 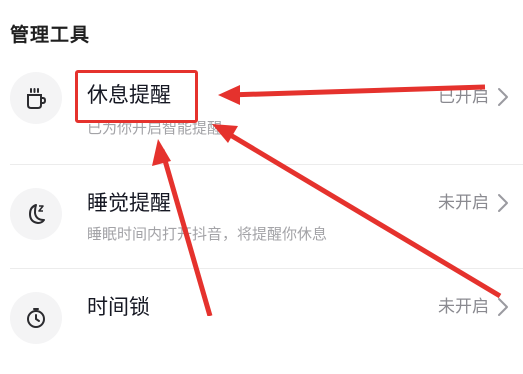 I want to click on cup-icon, so click(x=37, y=98).